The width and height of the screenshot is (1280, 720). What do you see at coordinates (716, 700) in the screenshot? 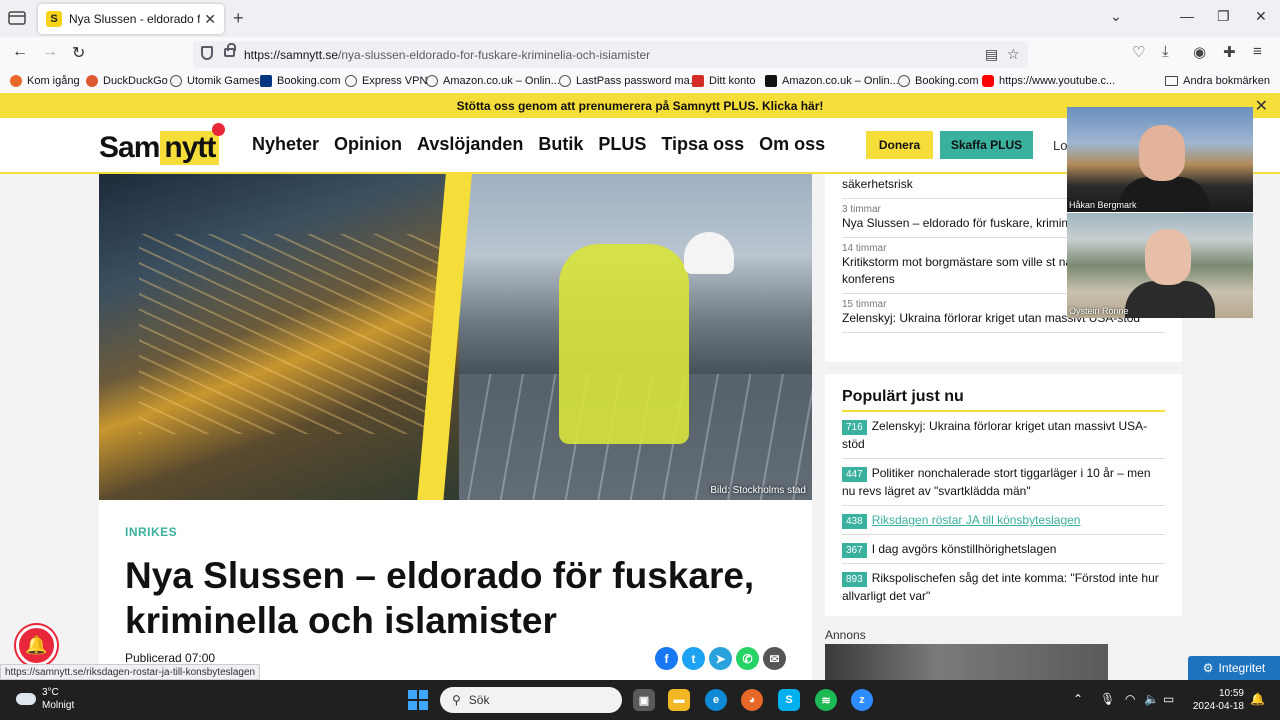
I see `edge-icon: e` at bounding box center [716, 700].